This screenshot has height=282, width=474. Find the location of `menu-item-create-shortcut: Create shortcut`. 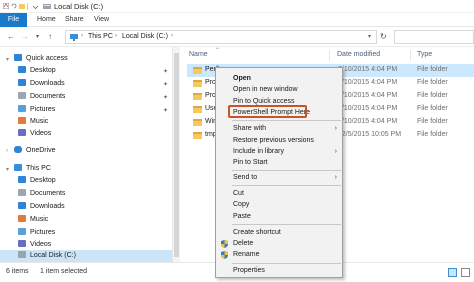

menu-item-create-shortcut: Create shortcut is located at coordinates (279, 232).